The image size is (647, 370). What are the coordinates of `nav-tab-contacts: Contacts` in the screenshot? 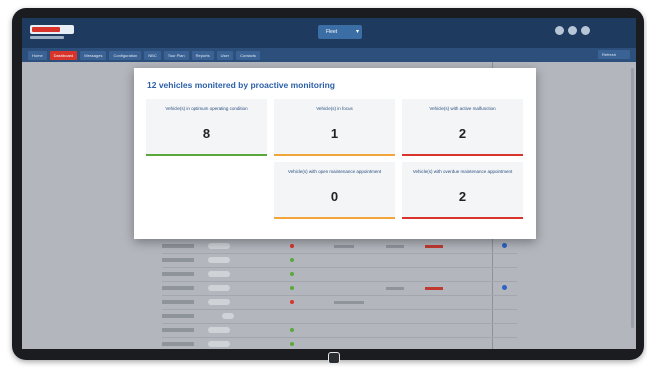 It's located at (248, 55).